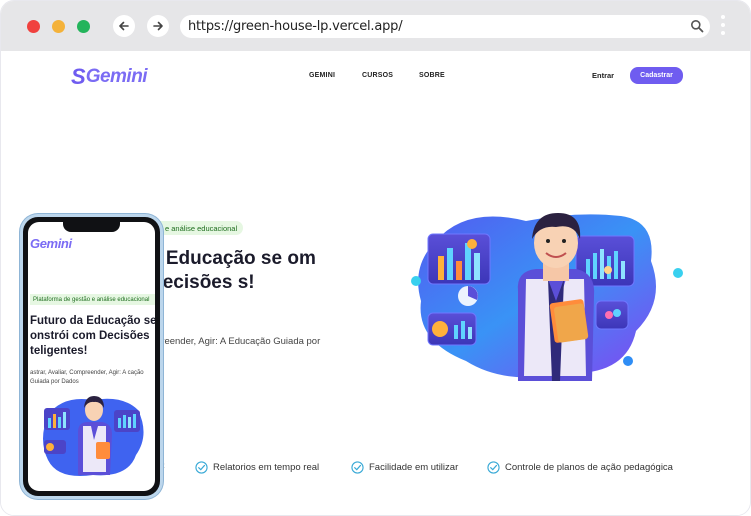 The image size is (751, 516). I want to click on forward-button, so click(158, 26).